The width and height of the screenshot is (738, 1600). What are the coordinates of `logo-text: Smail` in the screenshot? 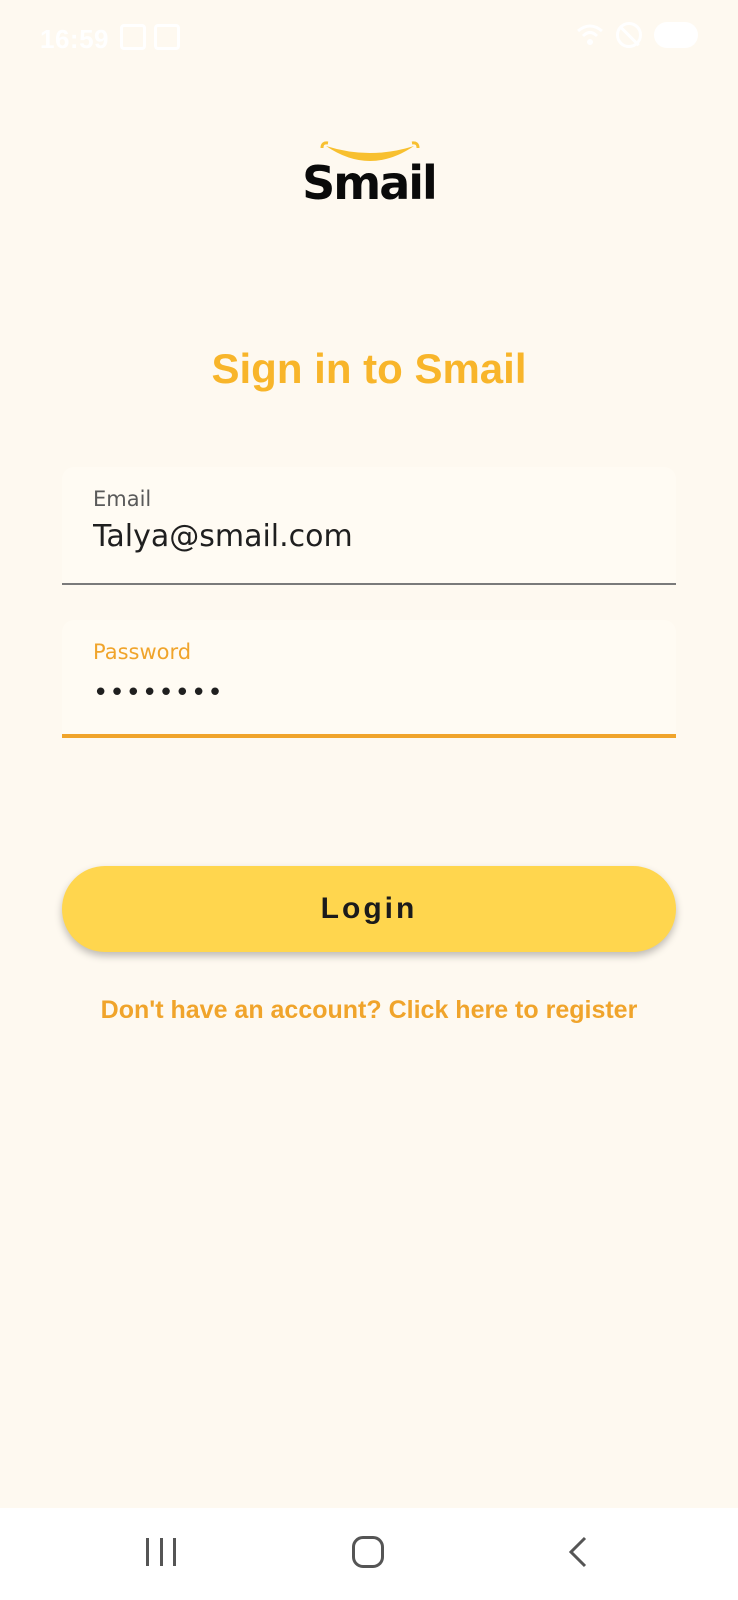 It's located at (370, 183).